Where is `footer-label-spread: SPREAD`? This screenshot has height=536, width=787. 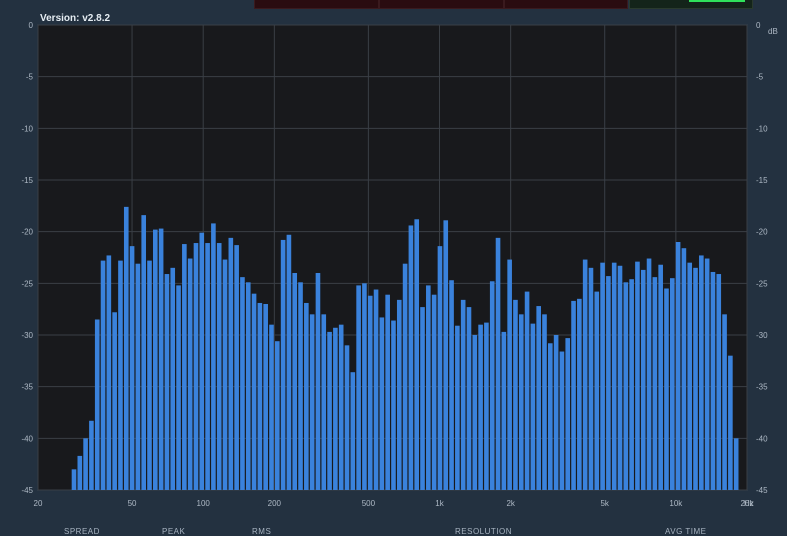 footer-label-spread: SPREAD is located at coordinates (82, 531).